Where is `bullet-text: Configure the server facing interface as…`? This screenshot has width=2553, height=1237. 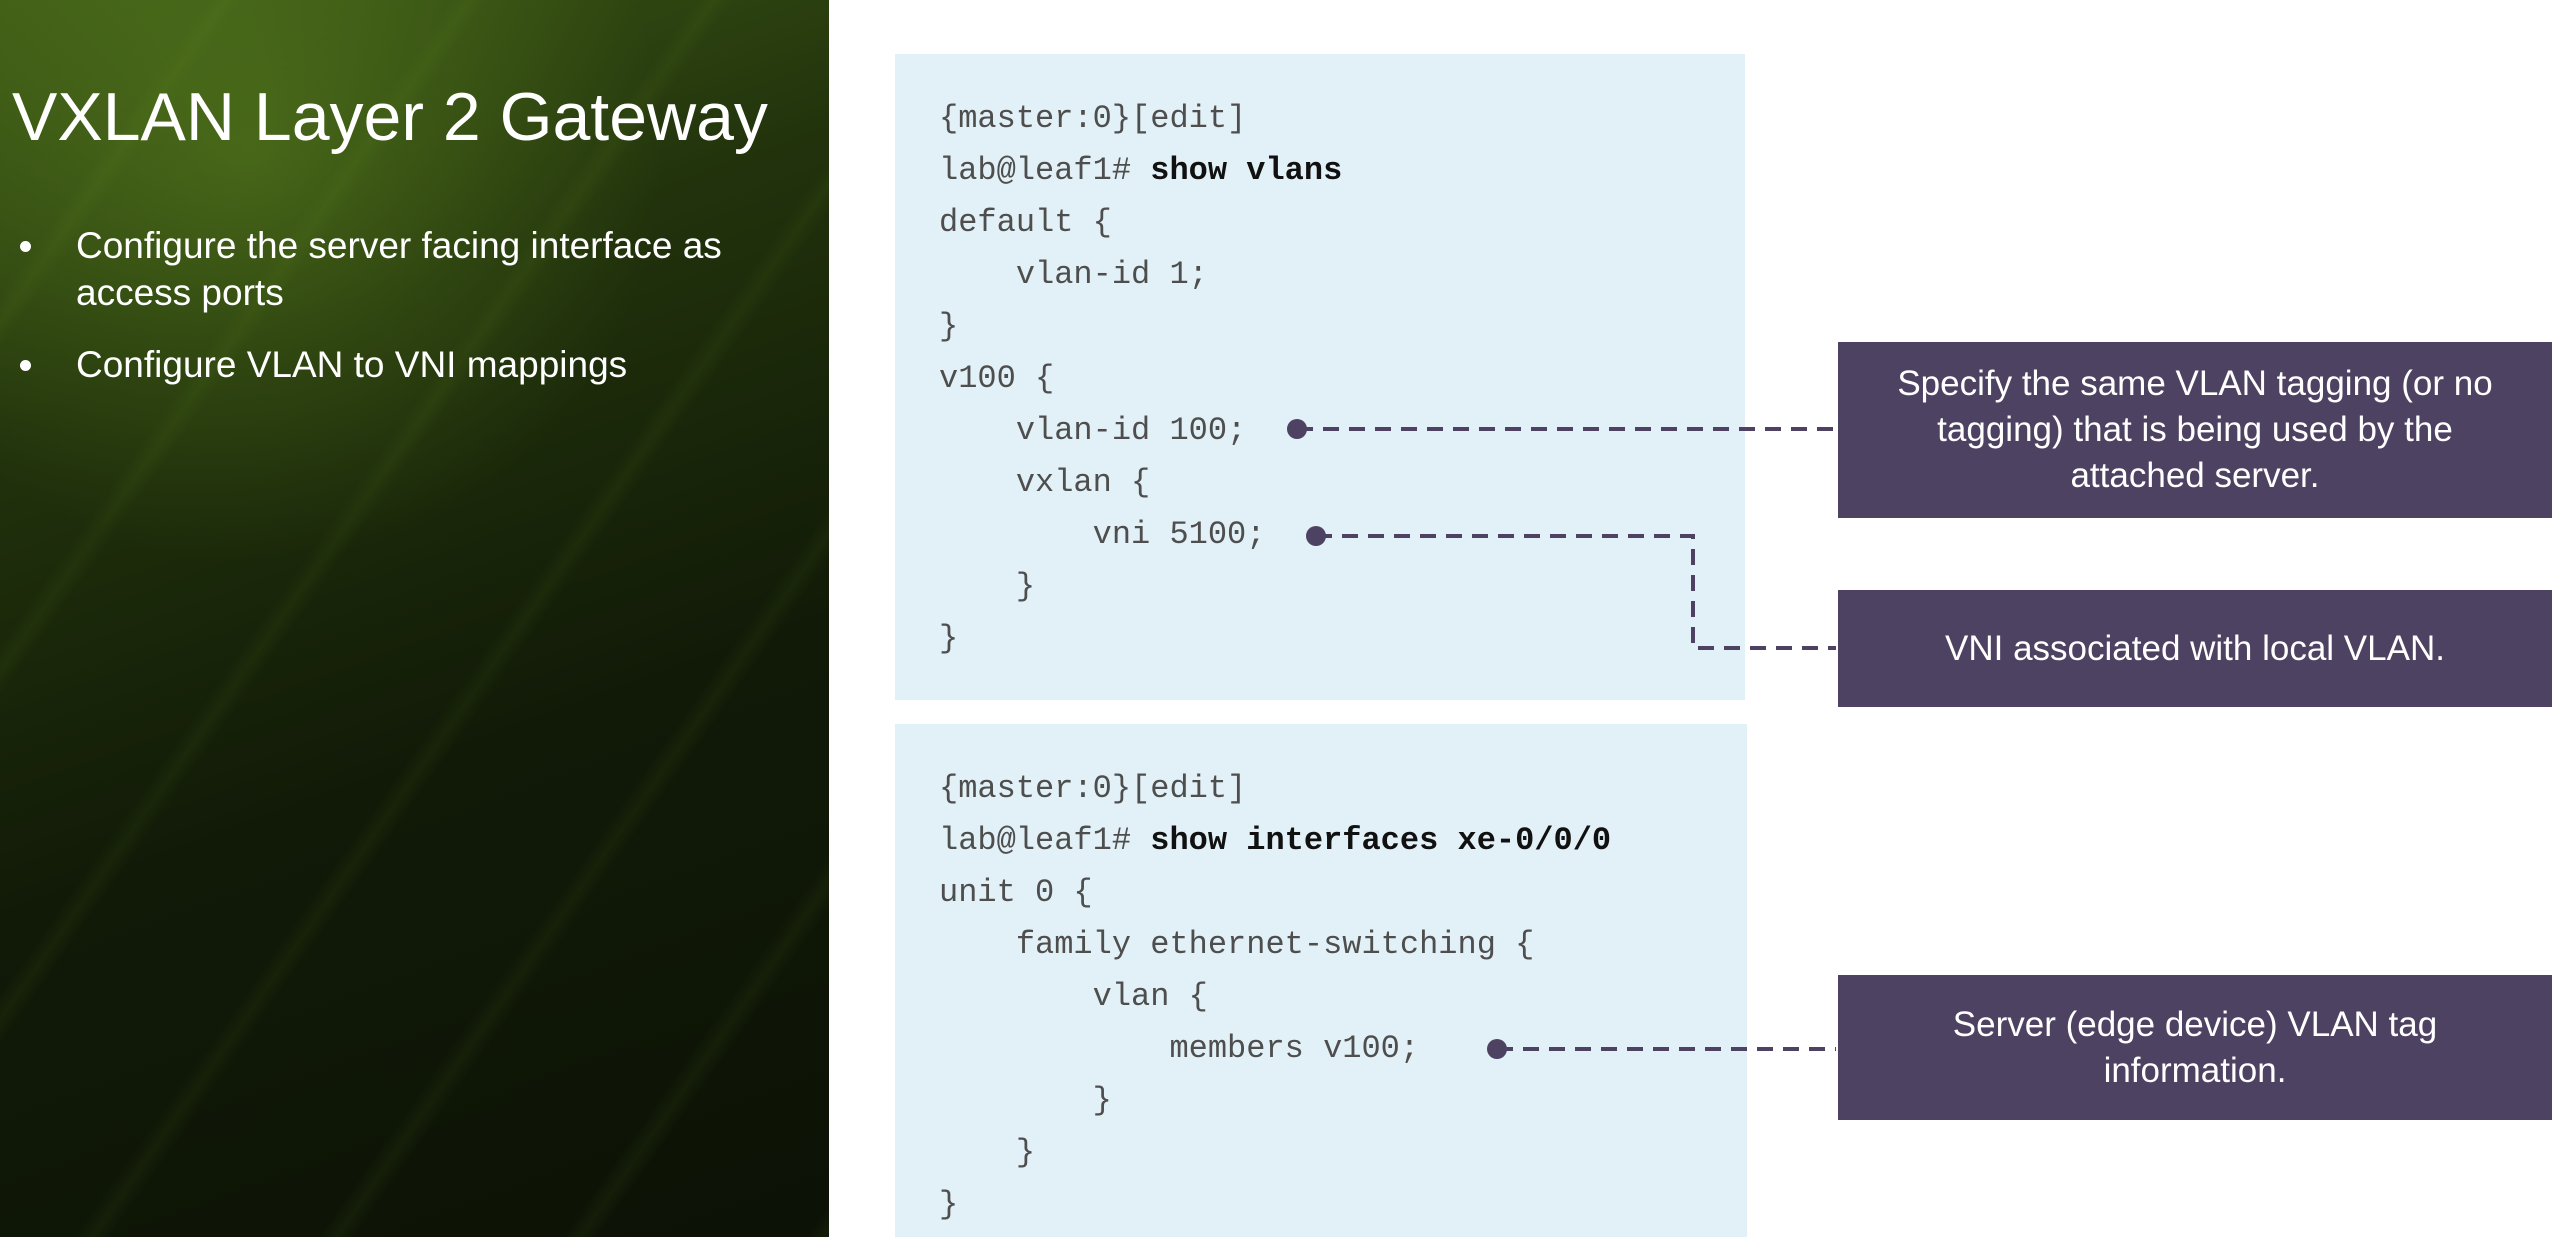 bullet-text: Configure the server facing interface as… is located at coordinates (399, 269).